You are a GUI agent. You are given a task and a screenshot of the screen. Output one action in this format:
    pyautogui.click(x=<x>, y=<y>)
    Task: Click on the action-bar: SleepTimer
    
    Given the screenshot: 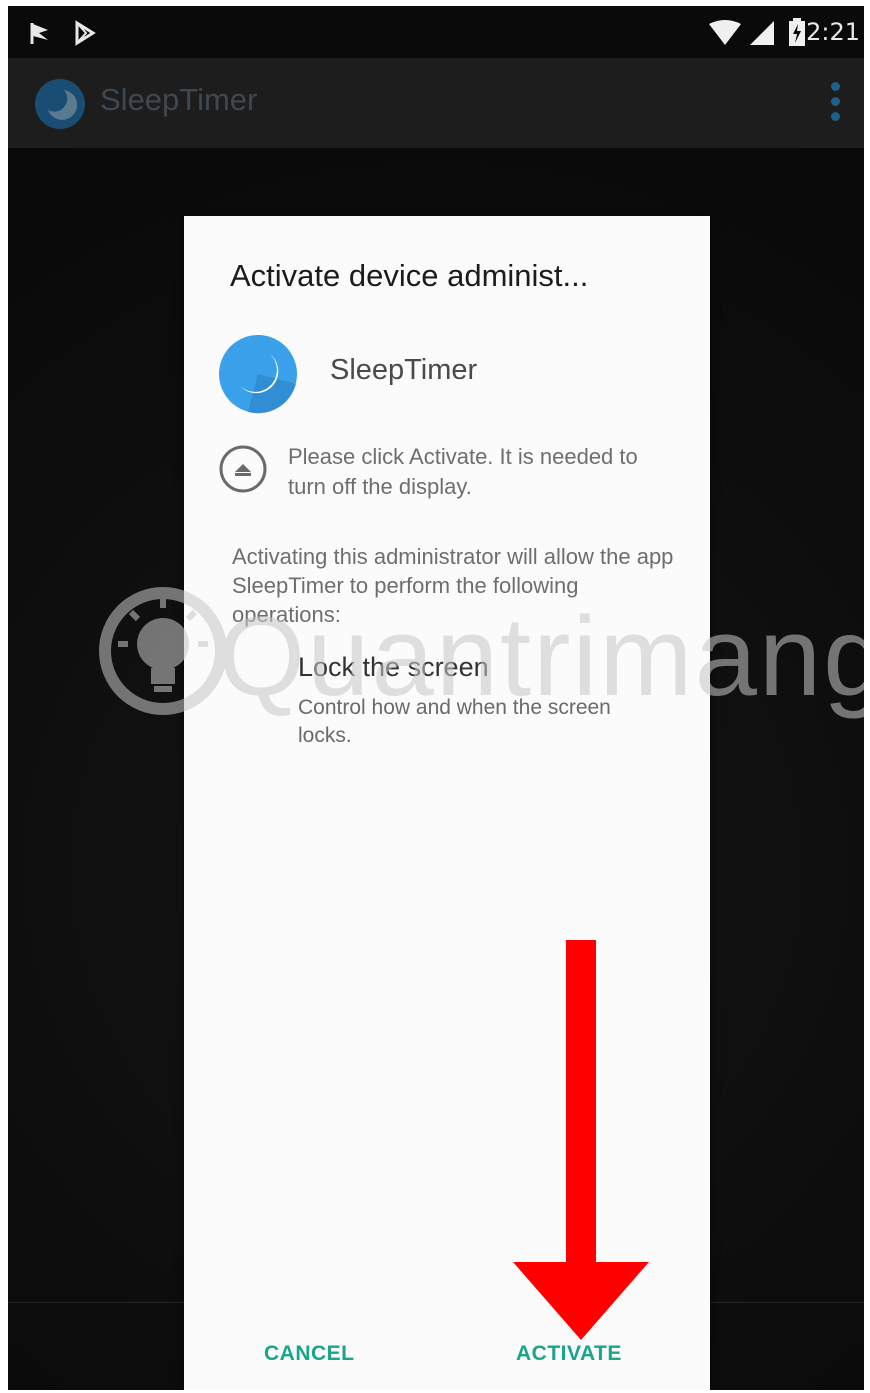 What is the action you would take?
    pyautogui.click(x=436, y=103)
    